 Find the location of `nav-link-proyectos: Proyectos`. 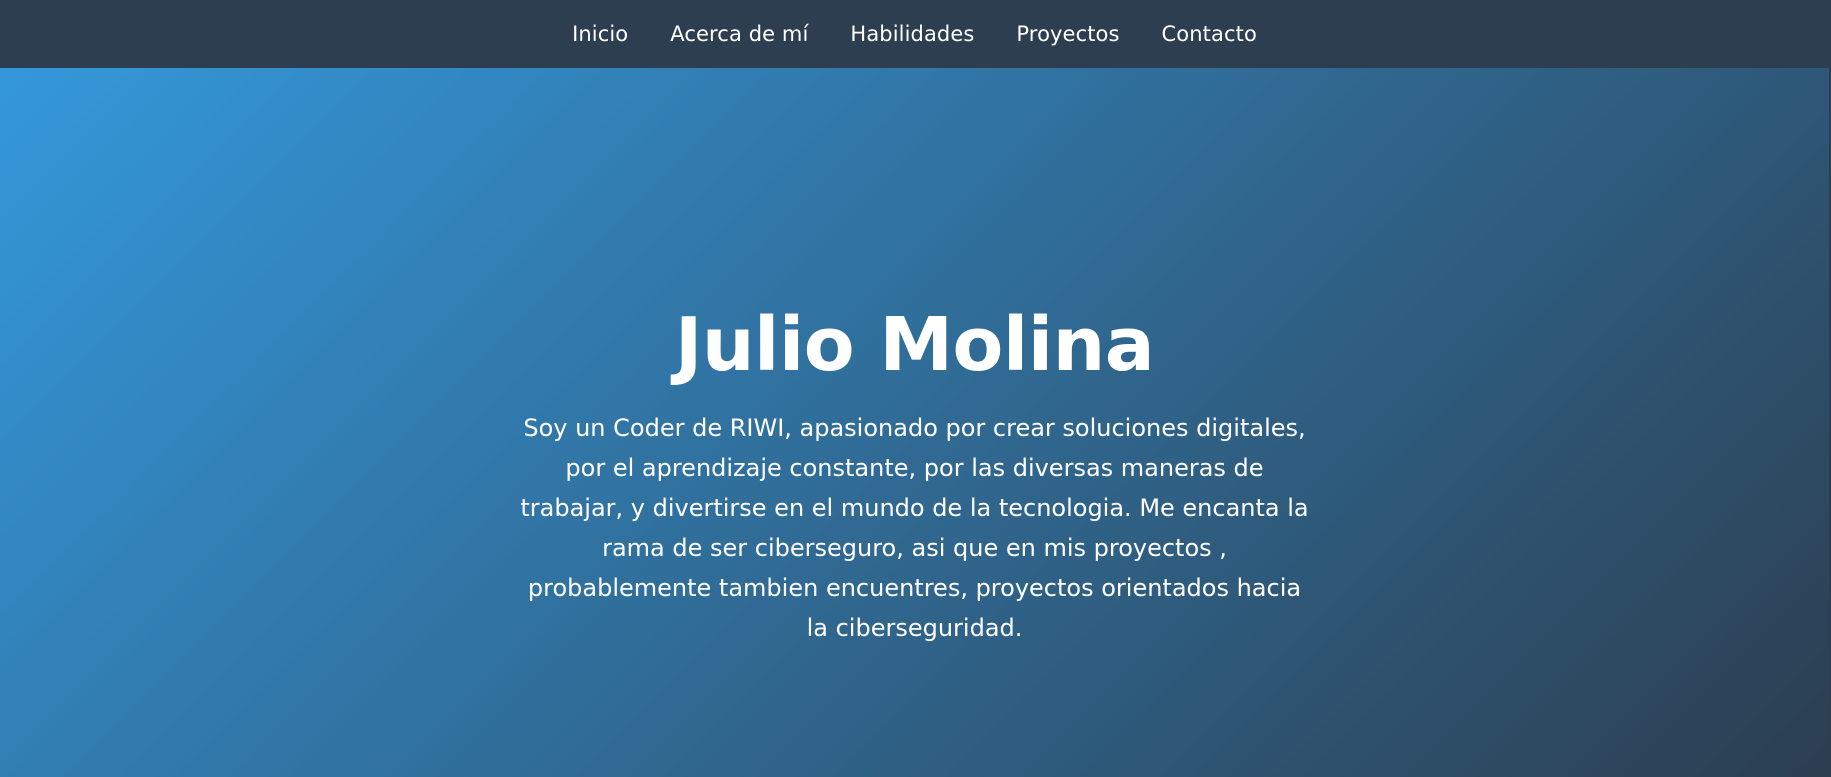

nav-link-proyectos: Proyectos is located at coordinates (1067, 34).